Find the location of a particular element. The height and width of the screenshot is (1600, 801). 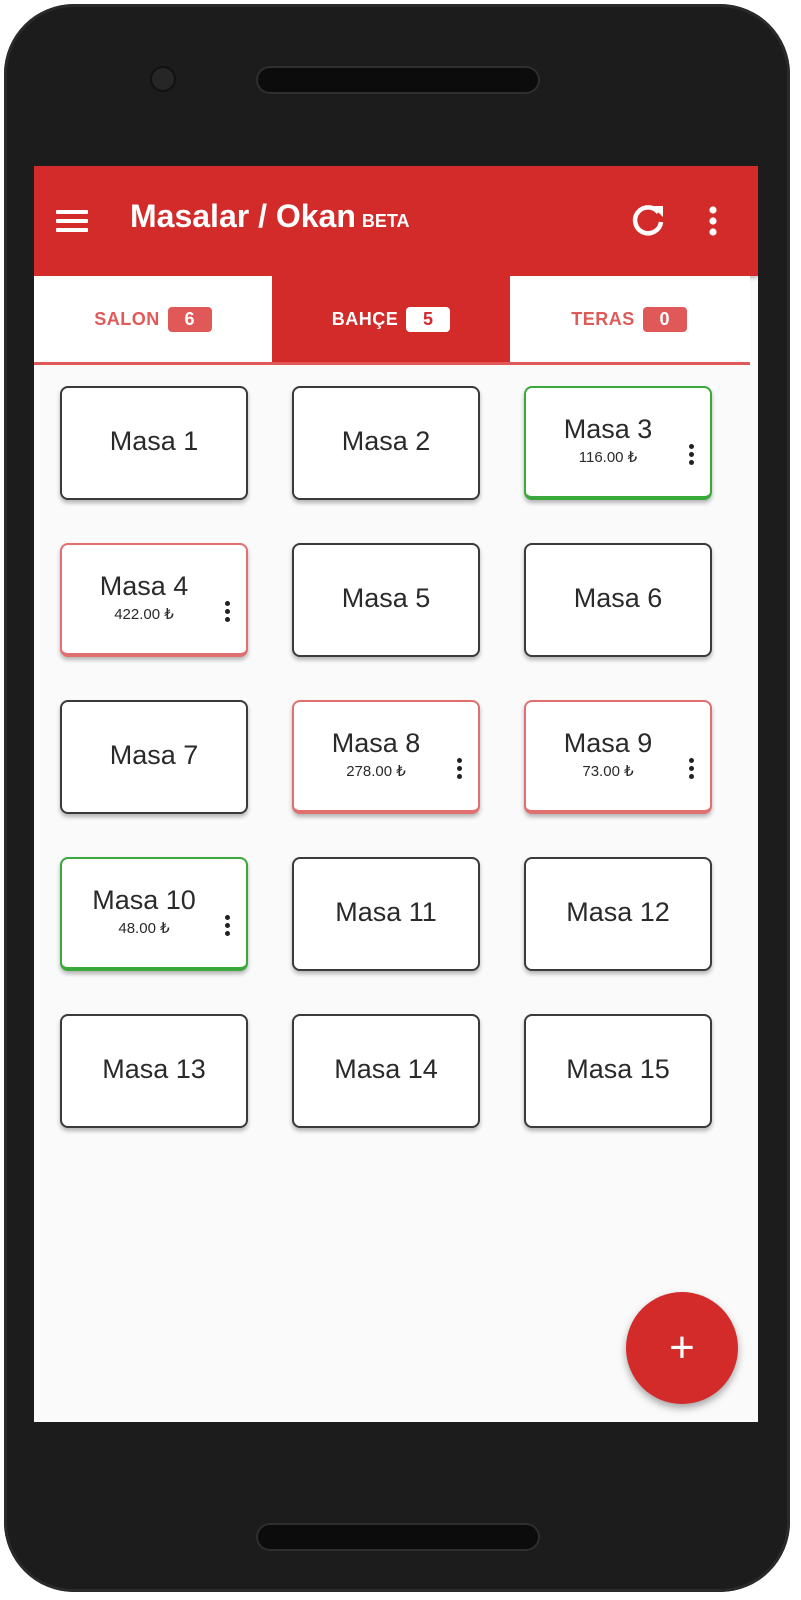

table-card: Masa 10 48.00 ₺ is located at coordinates (154, 914).